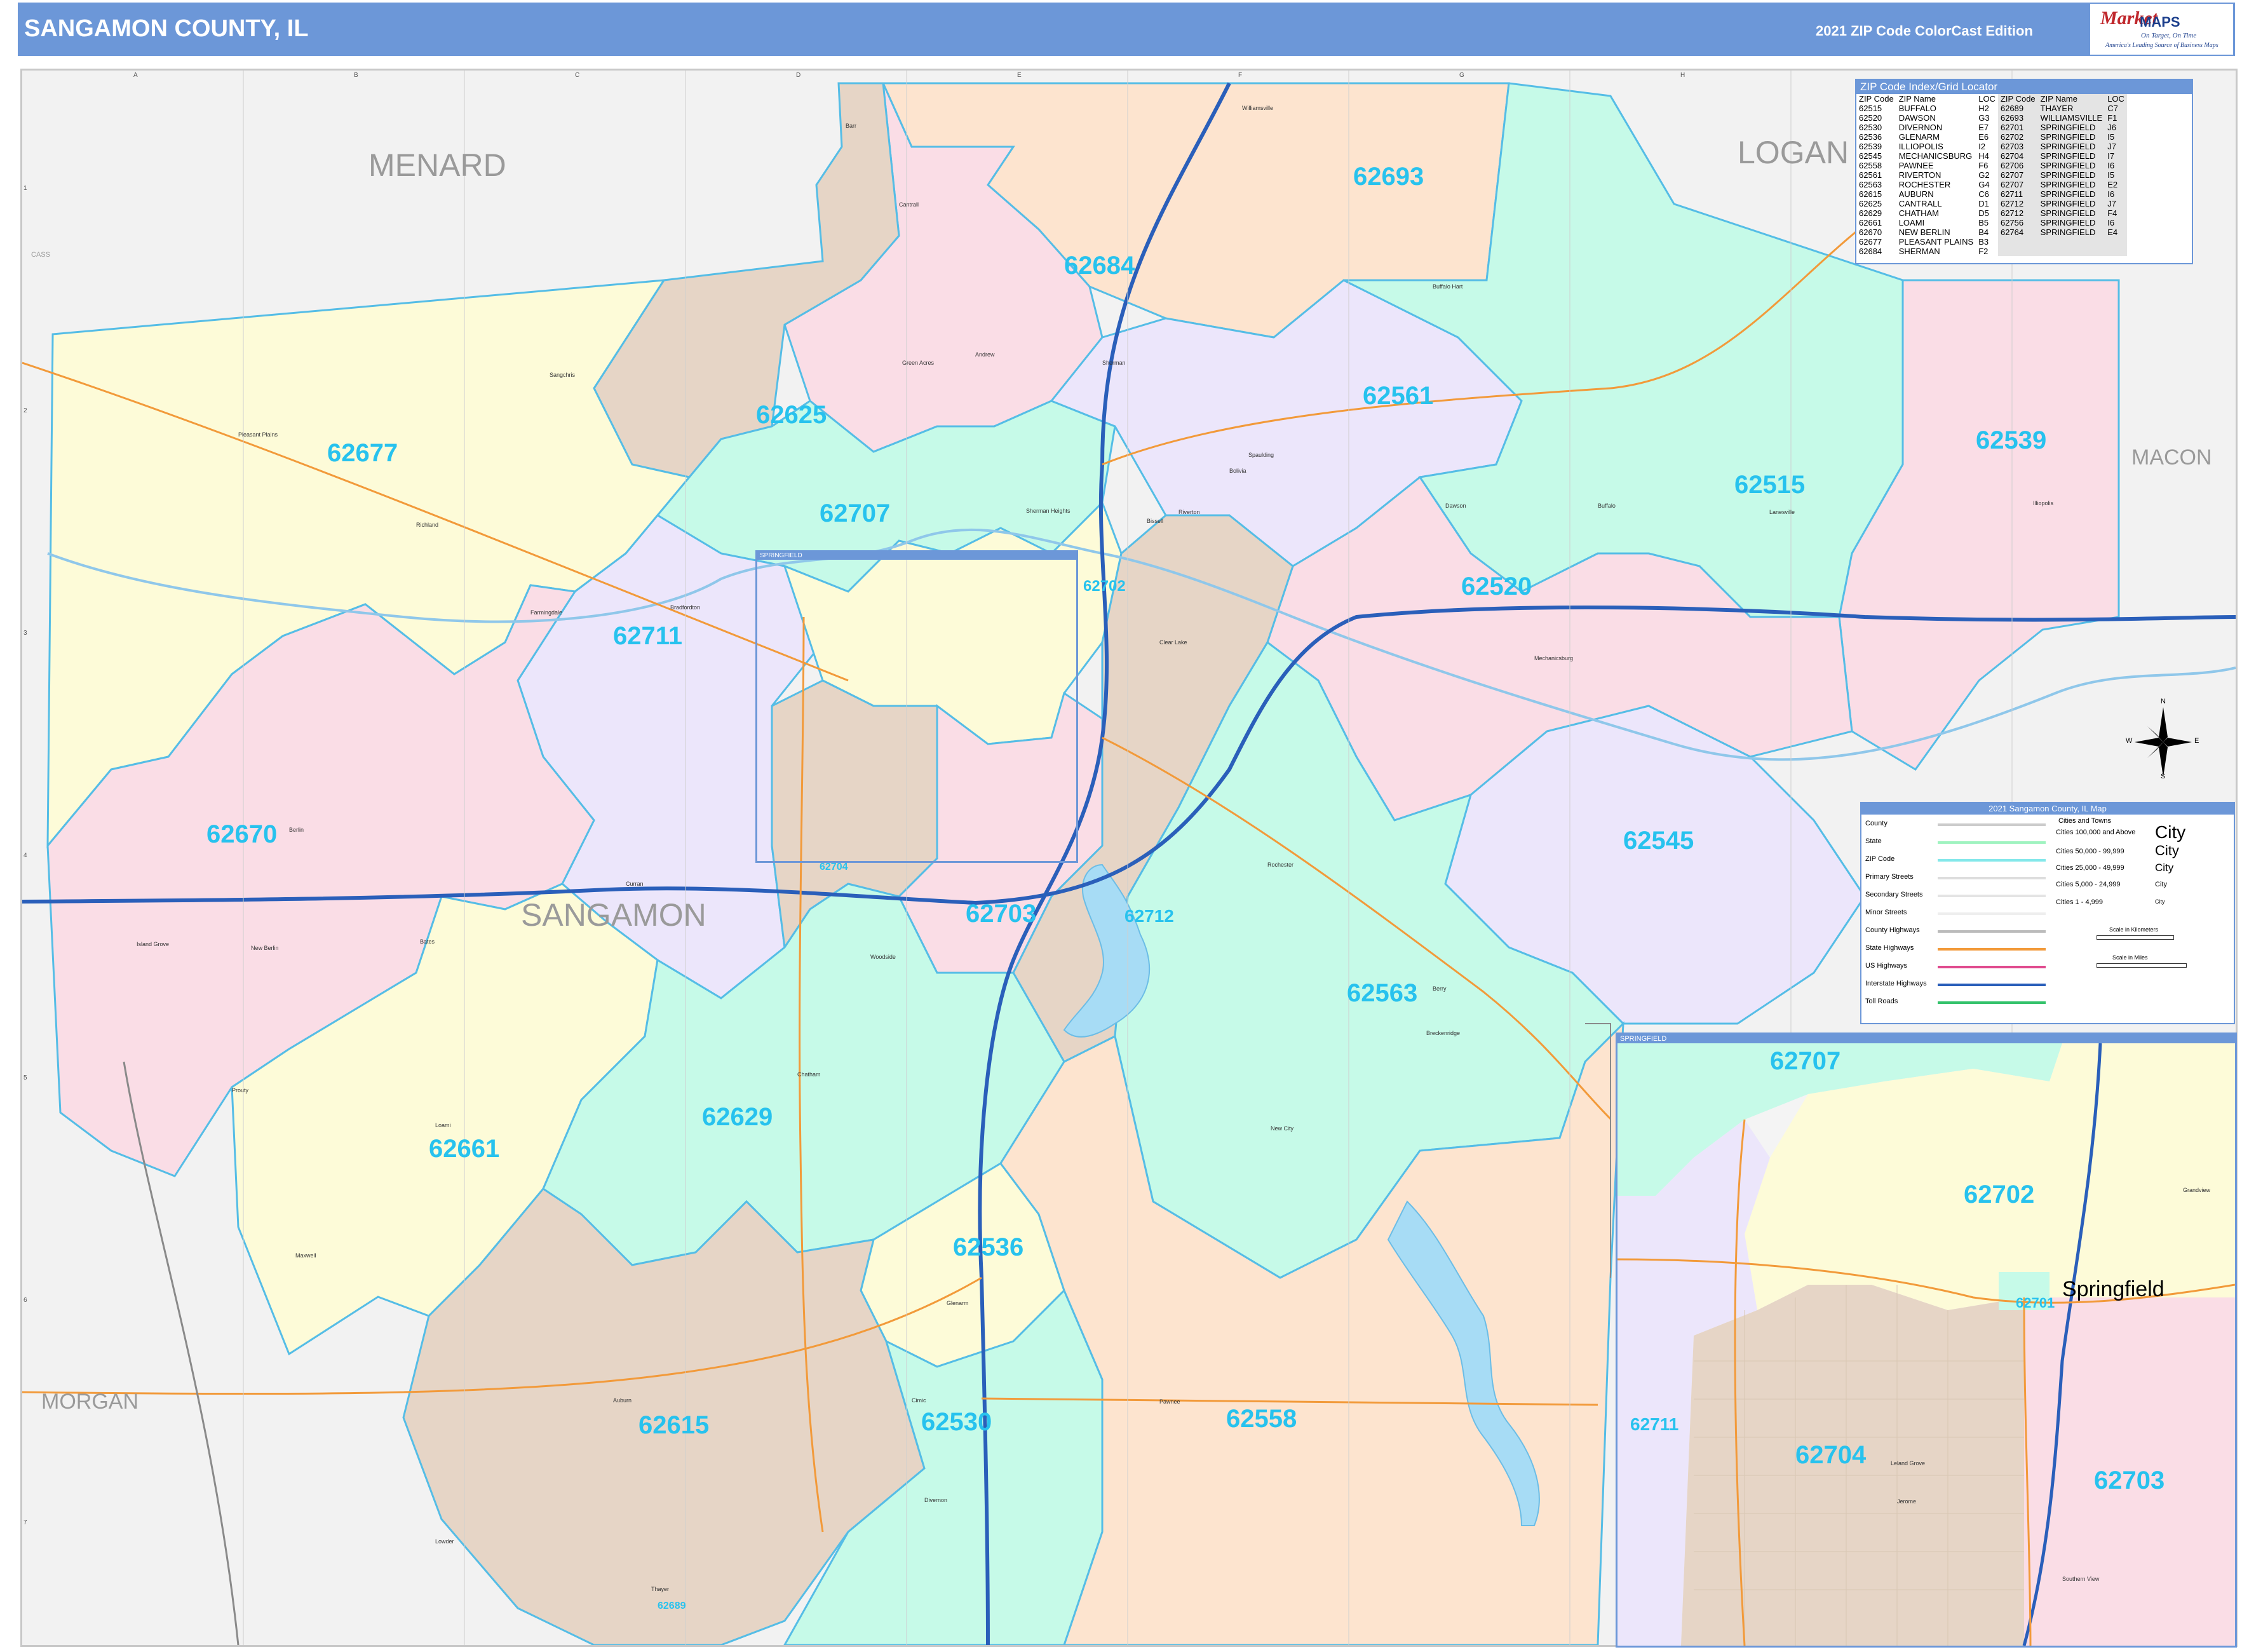 The width and height of the screenshot is (2242, 1652). Describe the element at coordinates (2017, 185) in the screenshot. I see `zip-index-cell: 62707` at that location.